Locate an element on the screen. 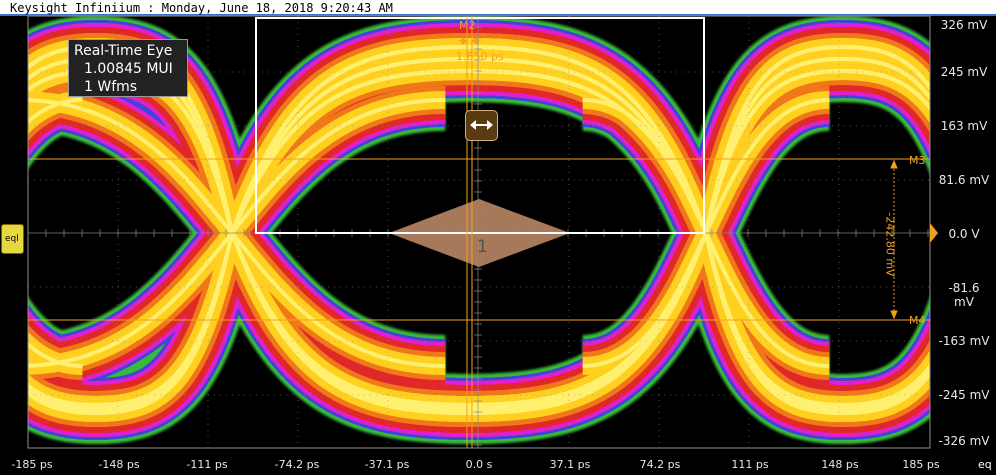  m3-marker-label: M3 is located at coordinates (917, 160).